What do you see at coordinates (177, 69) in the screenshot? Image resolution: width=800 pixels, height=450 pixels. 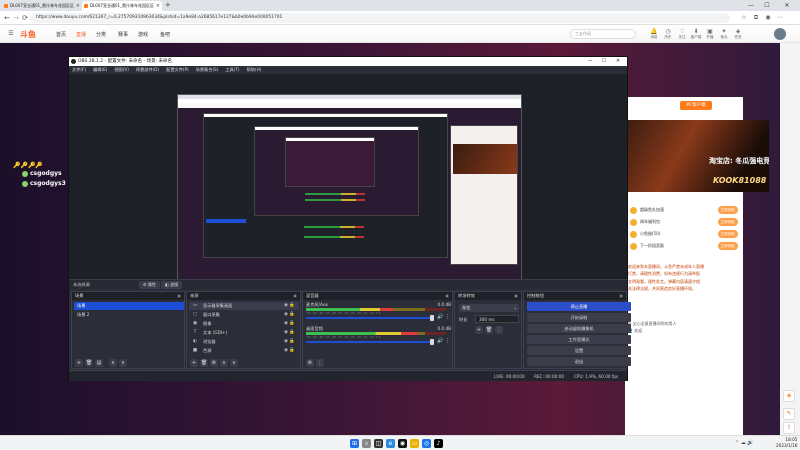 I see `obs-menu-item: 配置文件(P)` at bounding box center [177, 69].